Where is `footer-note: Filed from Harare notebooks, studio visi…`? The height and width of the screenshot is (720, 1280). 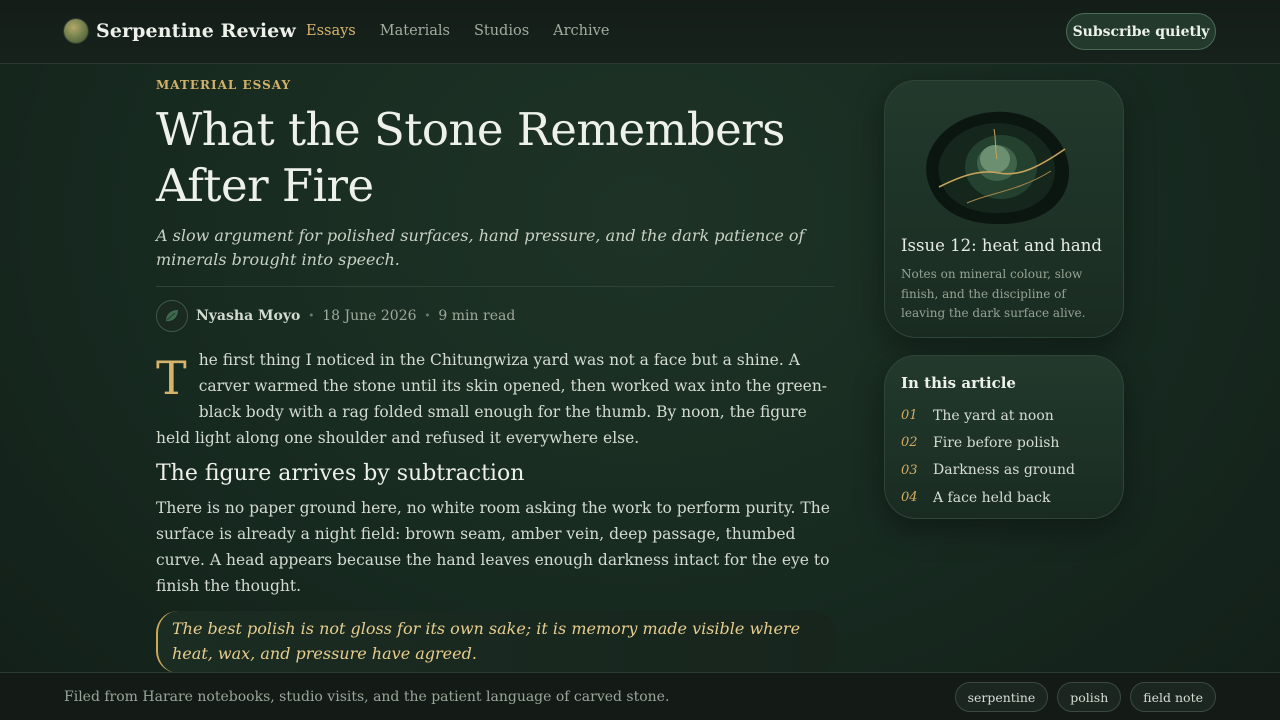 footer-note: Filed from Harare notebooks, studio visi… is located at coordinates (367, 697).